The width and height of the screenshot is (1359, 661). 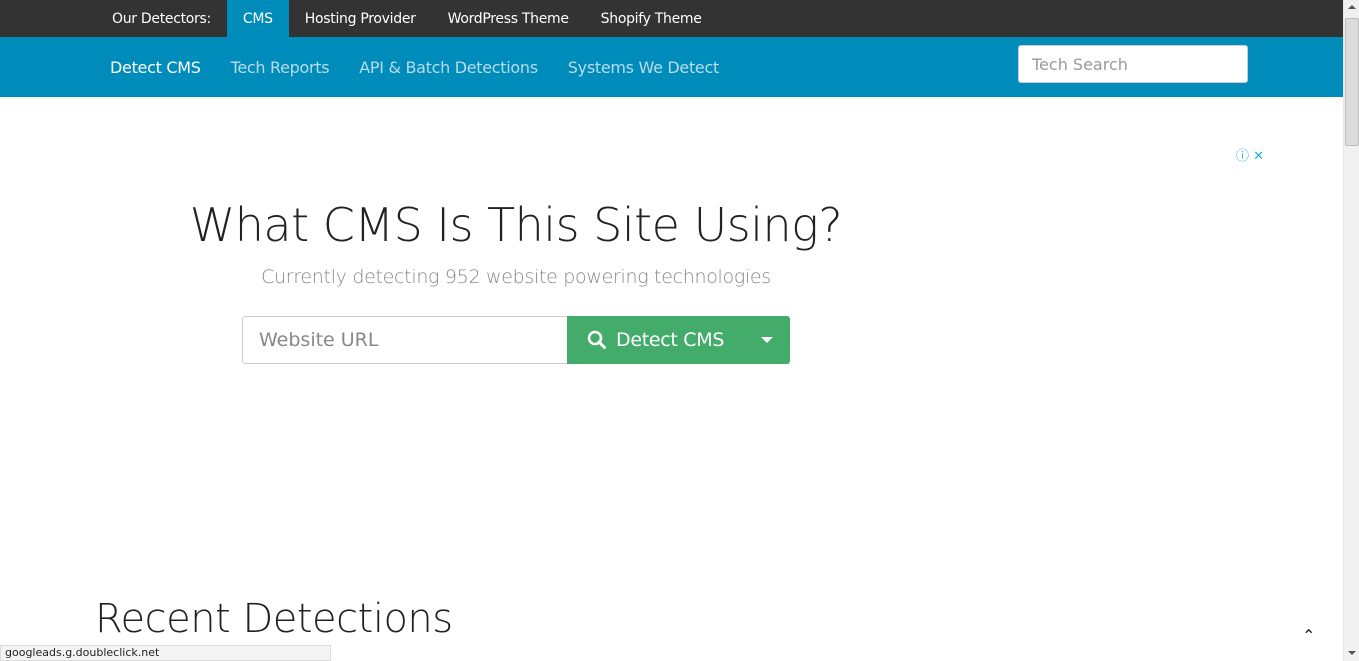 I want to click on scroll-down-icon, so click(x=1352, y=653).